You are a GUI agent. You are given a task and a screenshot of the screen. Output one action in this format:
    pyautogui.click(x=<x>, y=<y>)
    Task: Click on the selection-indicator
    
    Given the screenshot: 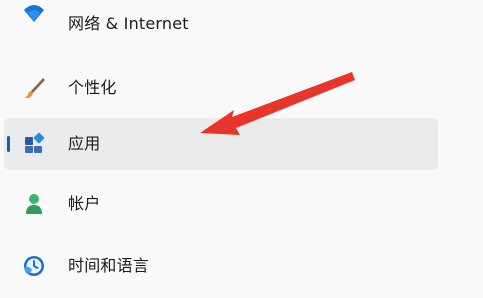 What is the action you would take?
    pyautogui.click(x=8, y=144)
    